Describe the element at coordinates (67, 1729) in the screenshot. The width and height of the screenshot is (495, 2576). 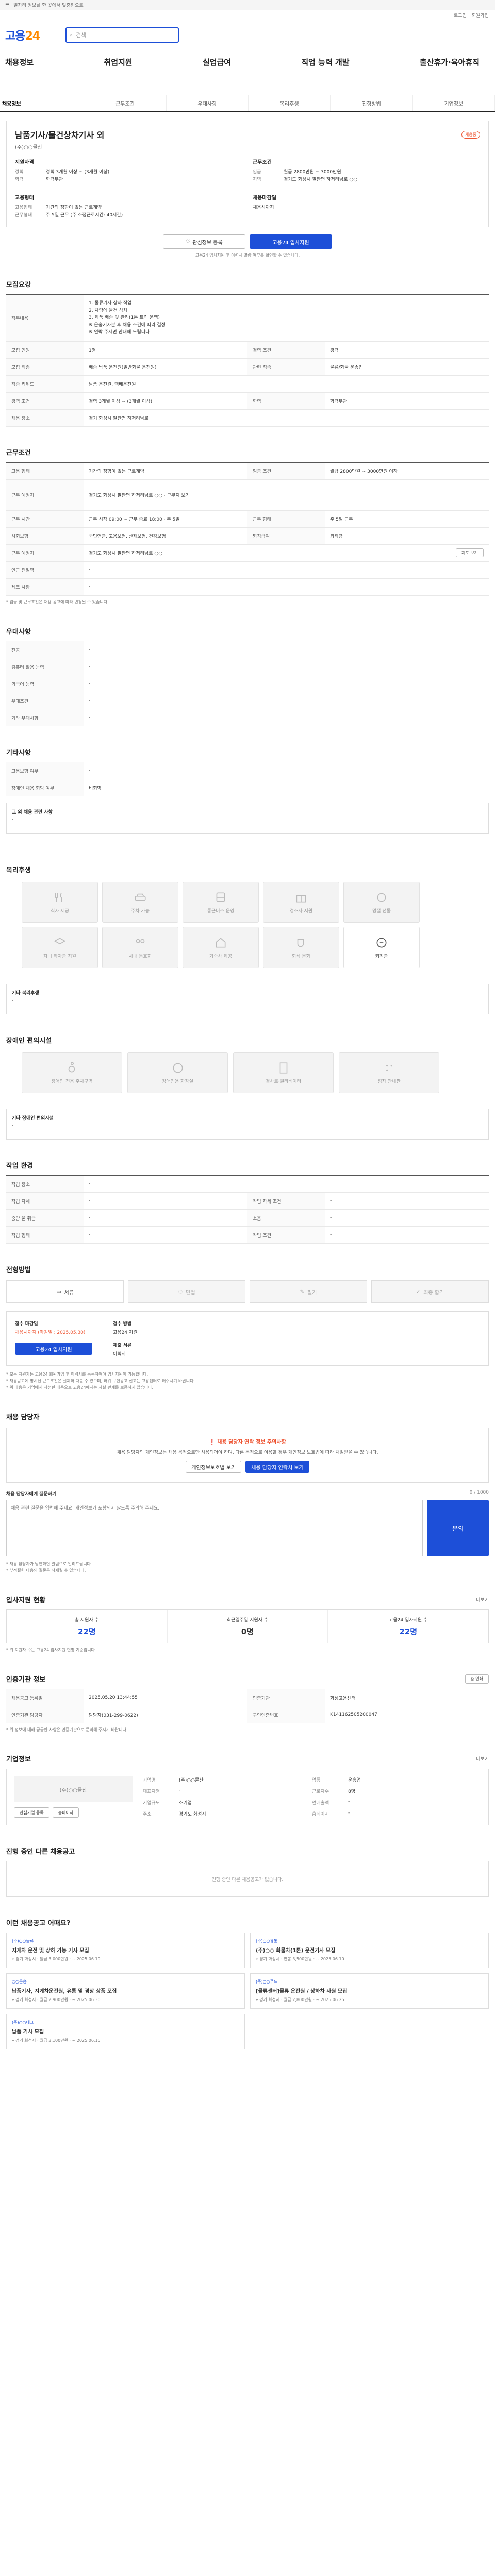
I see `info-note: * 위 정보에 대해 궁금한 사항은 인증기관으로 문의해 주시기 바랍니다.` at that location.